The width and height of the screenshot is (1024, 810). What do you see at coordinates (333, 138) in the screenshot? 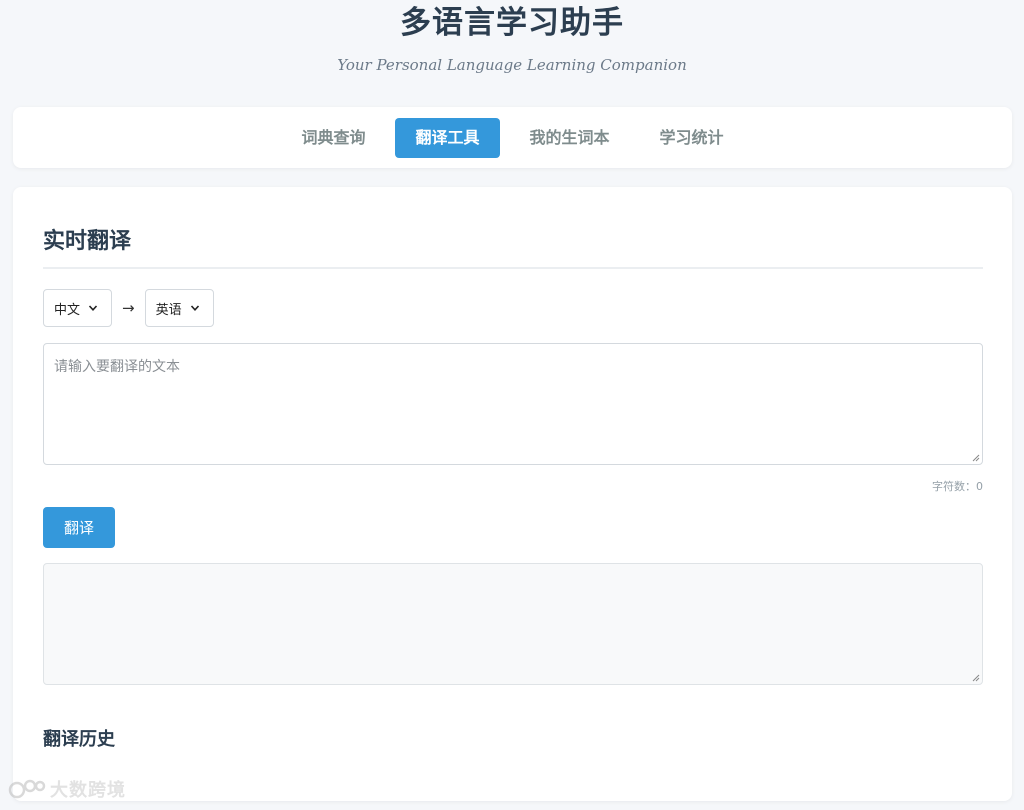
I see `tab-dictionary: 词典查询` at bounding box center [333, 138].